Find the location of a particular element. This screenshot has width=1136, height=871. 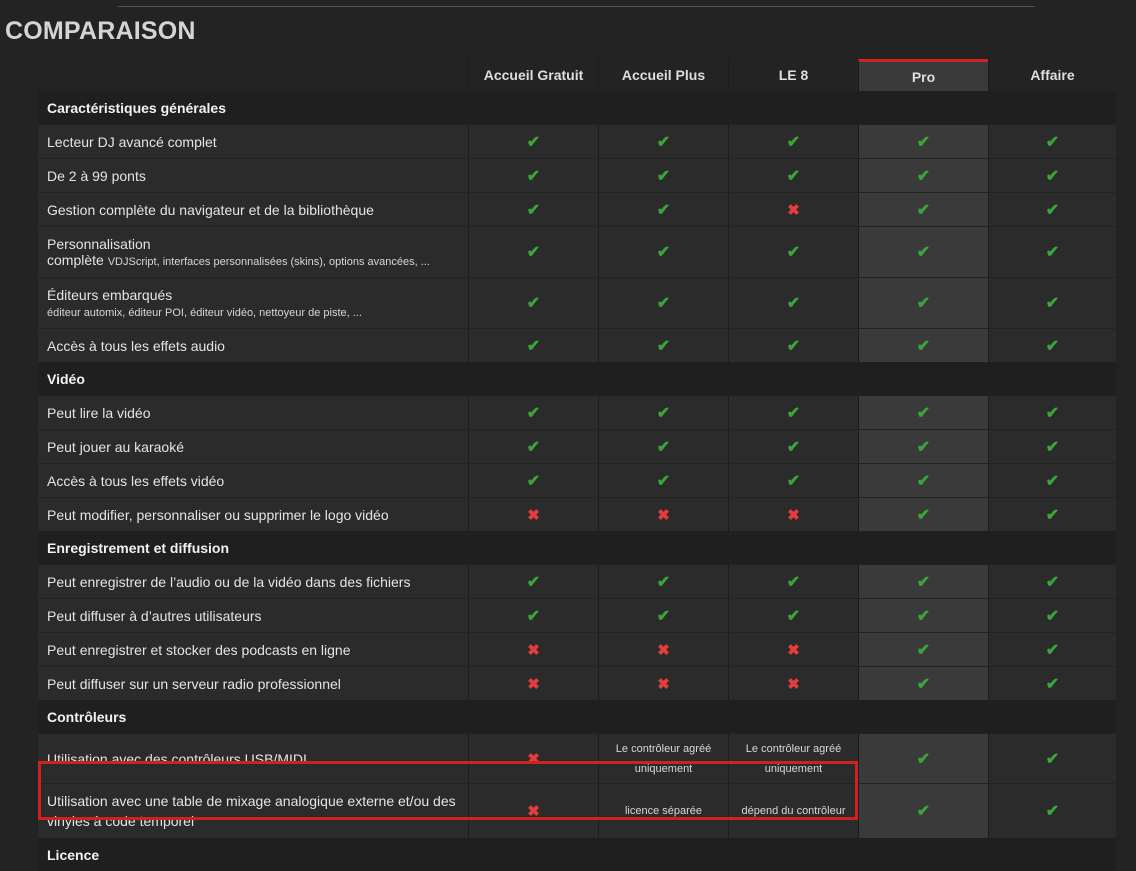

row-label-main: Éditeurs embarqués is located at coordinates (110, 295).